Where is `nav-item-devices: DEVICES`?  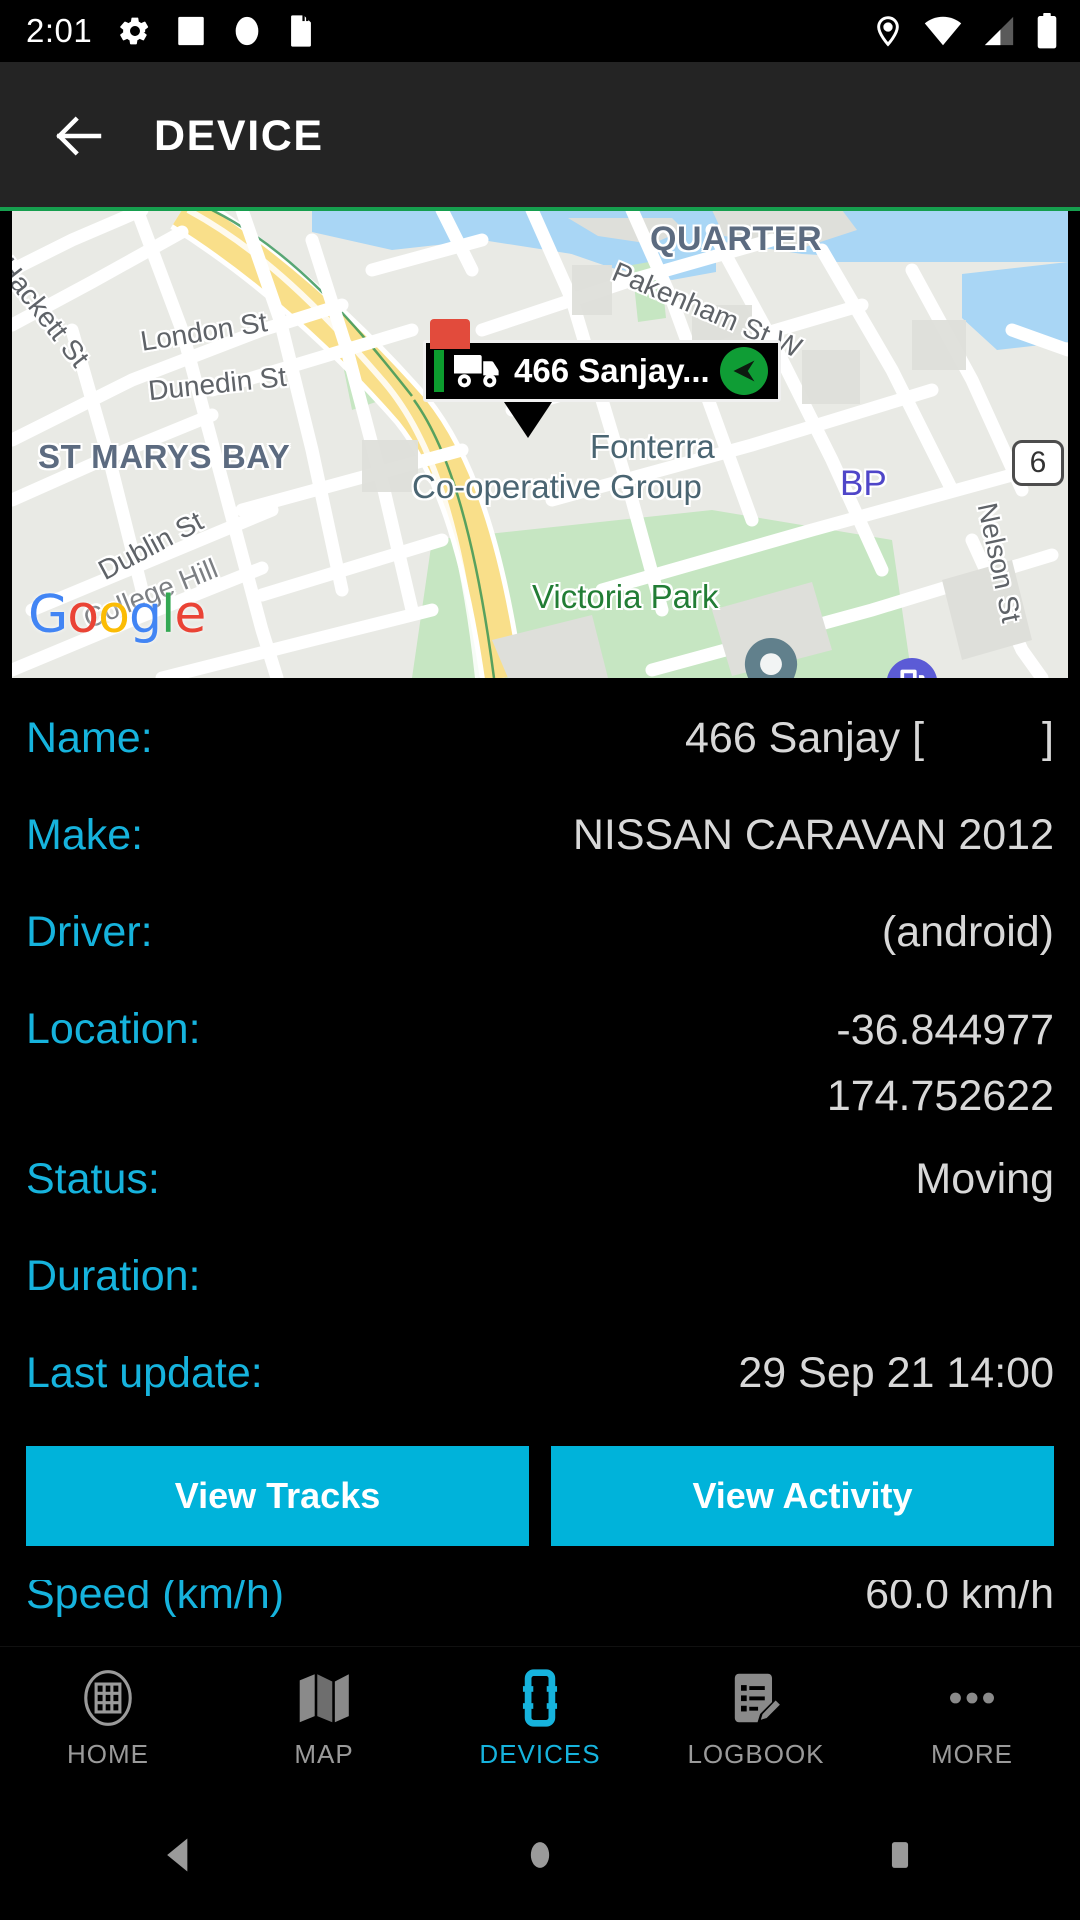
nav-item-devices: DEVICES is located at coordinates (540, 1718).